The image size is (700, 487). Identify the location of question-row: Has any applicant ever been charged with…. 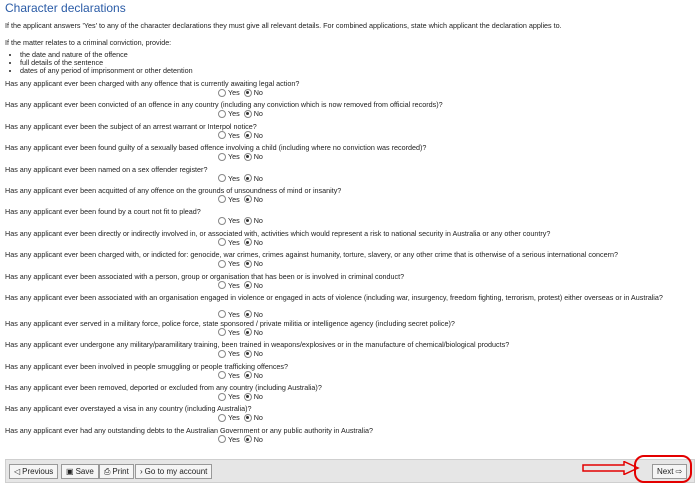
(350, 261).